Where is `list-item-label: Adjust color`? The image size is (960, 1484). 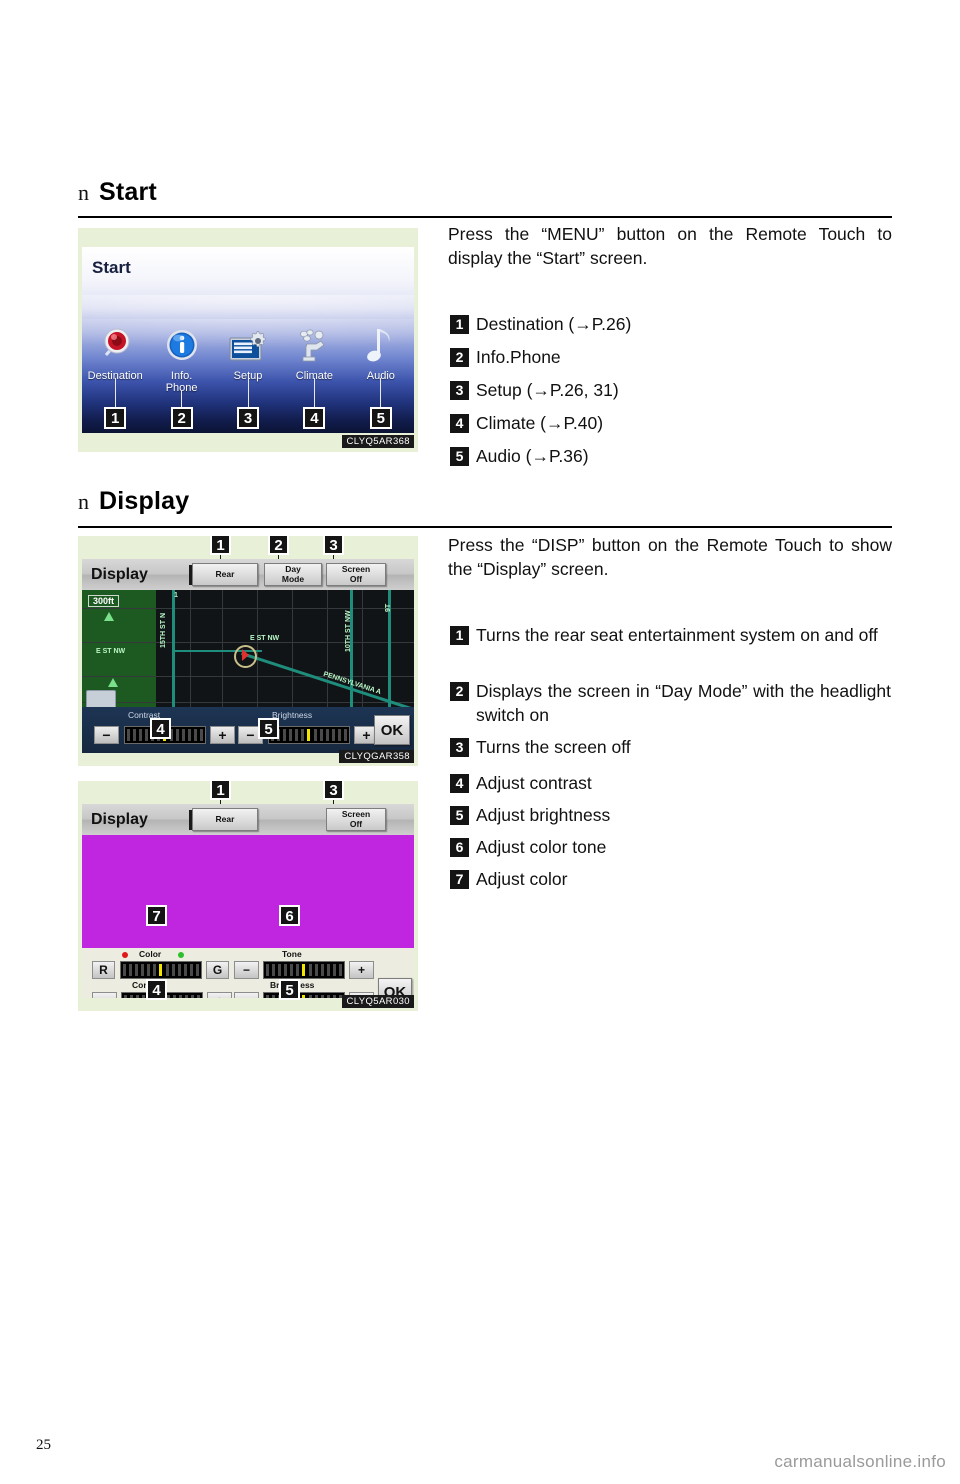
list-item-label: Adjust color is located at coordinates (522, 879).